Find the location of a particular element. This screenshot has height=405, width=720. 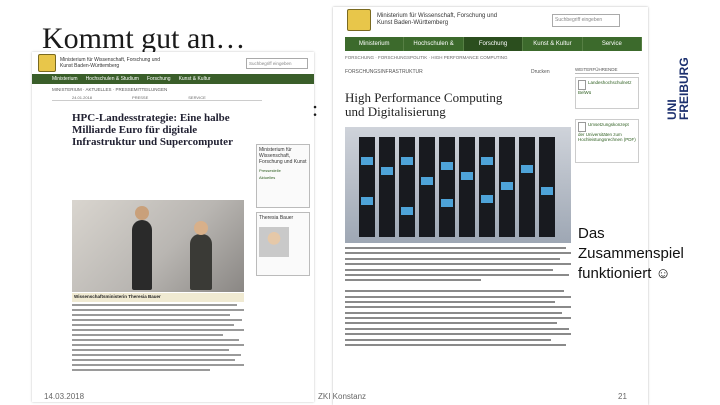

contact-box: Theresia Bauer is located at coordinates (283, 244).